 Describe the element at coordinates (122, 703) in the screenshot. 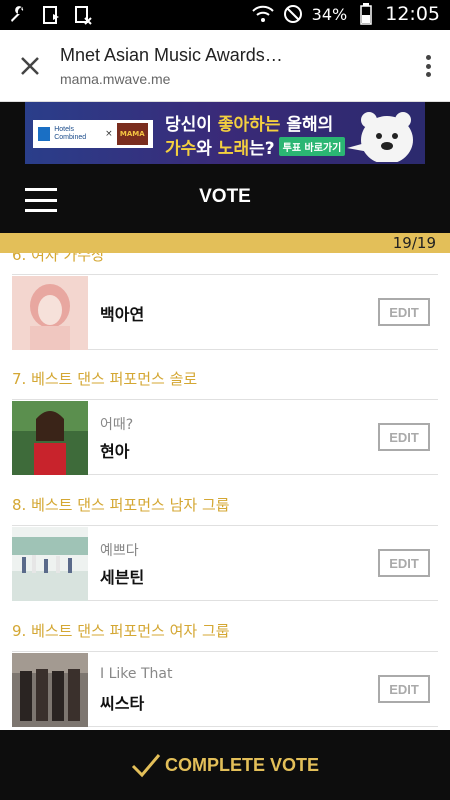

I see `artist-name: 씨스타` at that location.